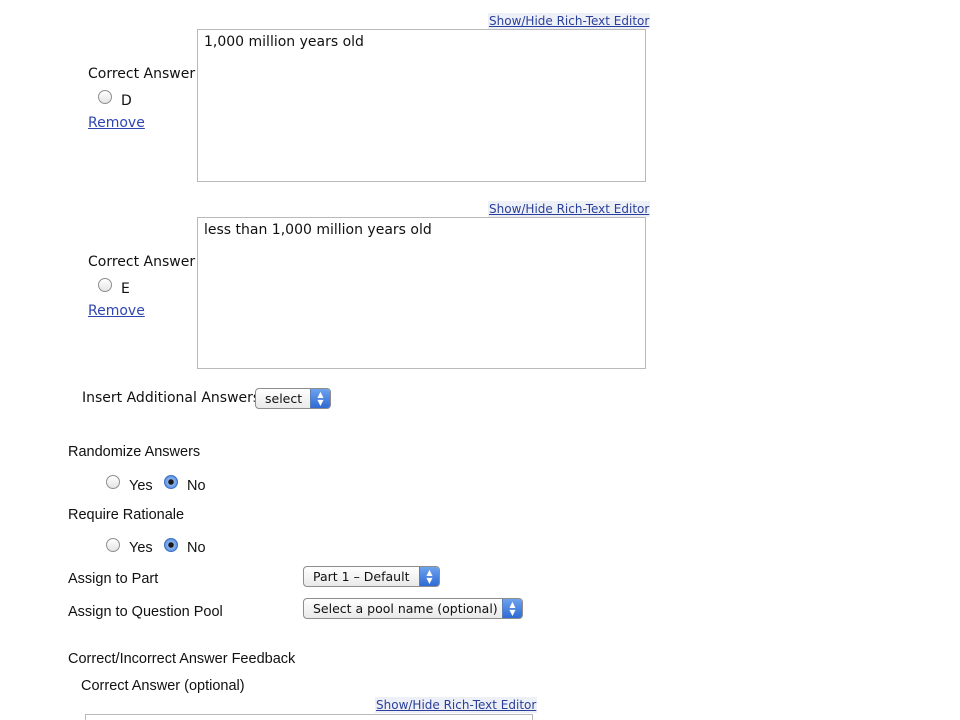 The height and width of the screenshot is (720, 960). Describe the element at coordinates (361, 576) in the screenshot. I see `select-value: Part 1 – Default` at that location.